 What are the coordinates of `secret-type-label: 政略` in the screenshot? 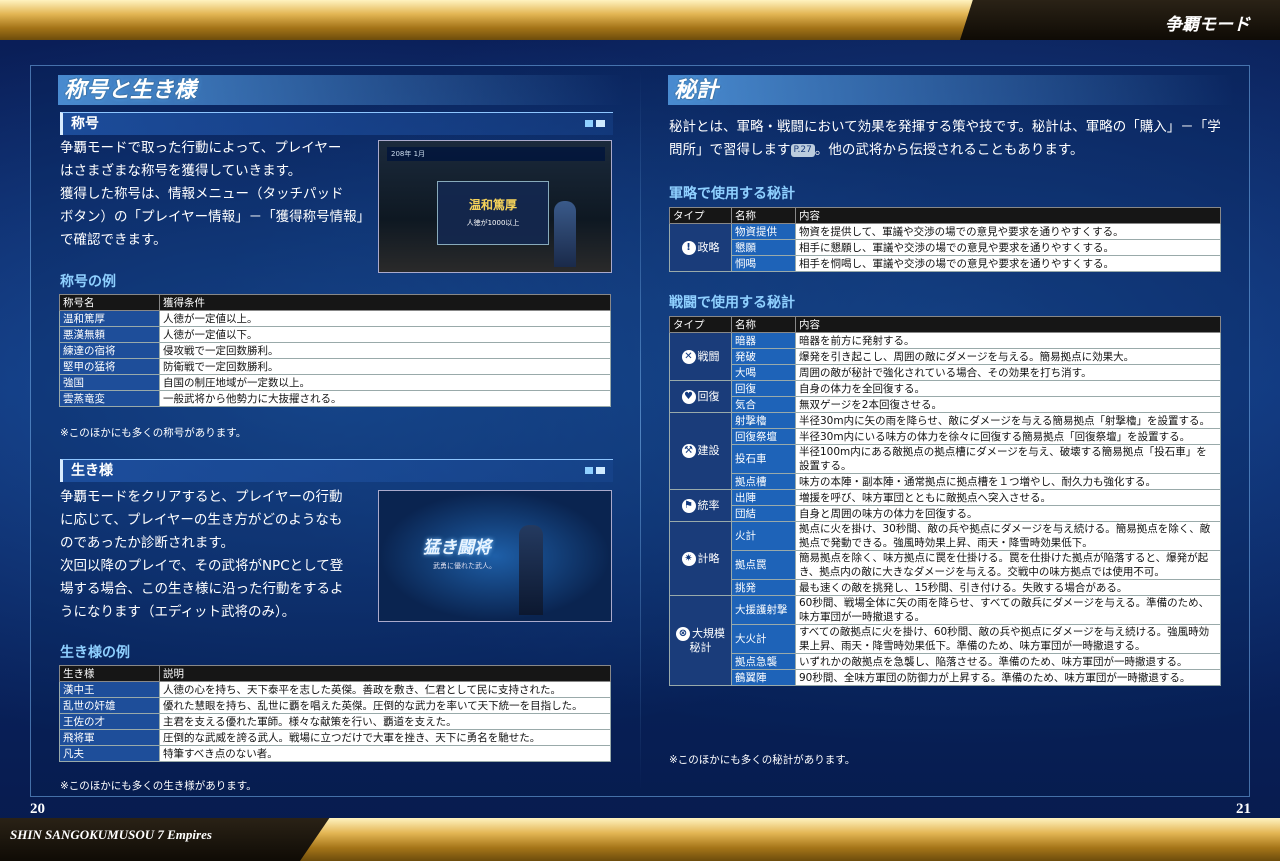 It's located at (708, 247).